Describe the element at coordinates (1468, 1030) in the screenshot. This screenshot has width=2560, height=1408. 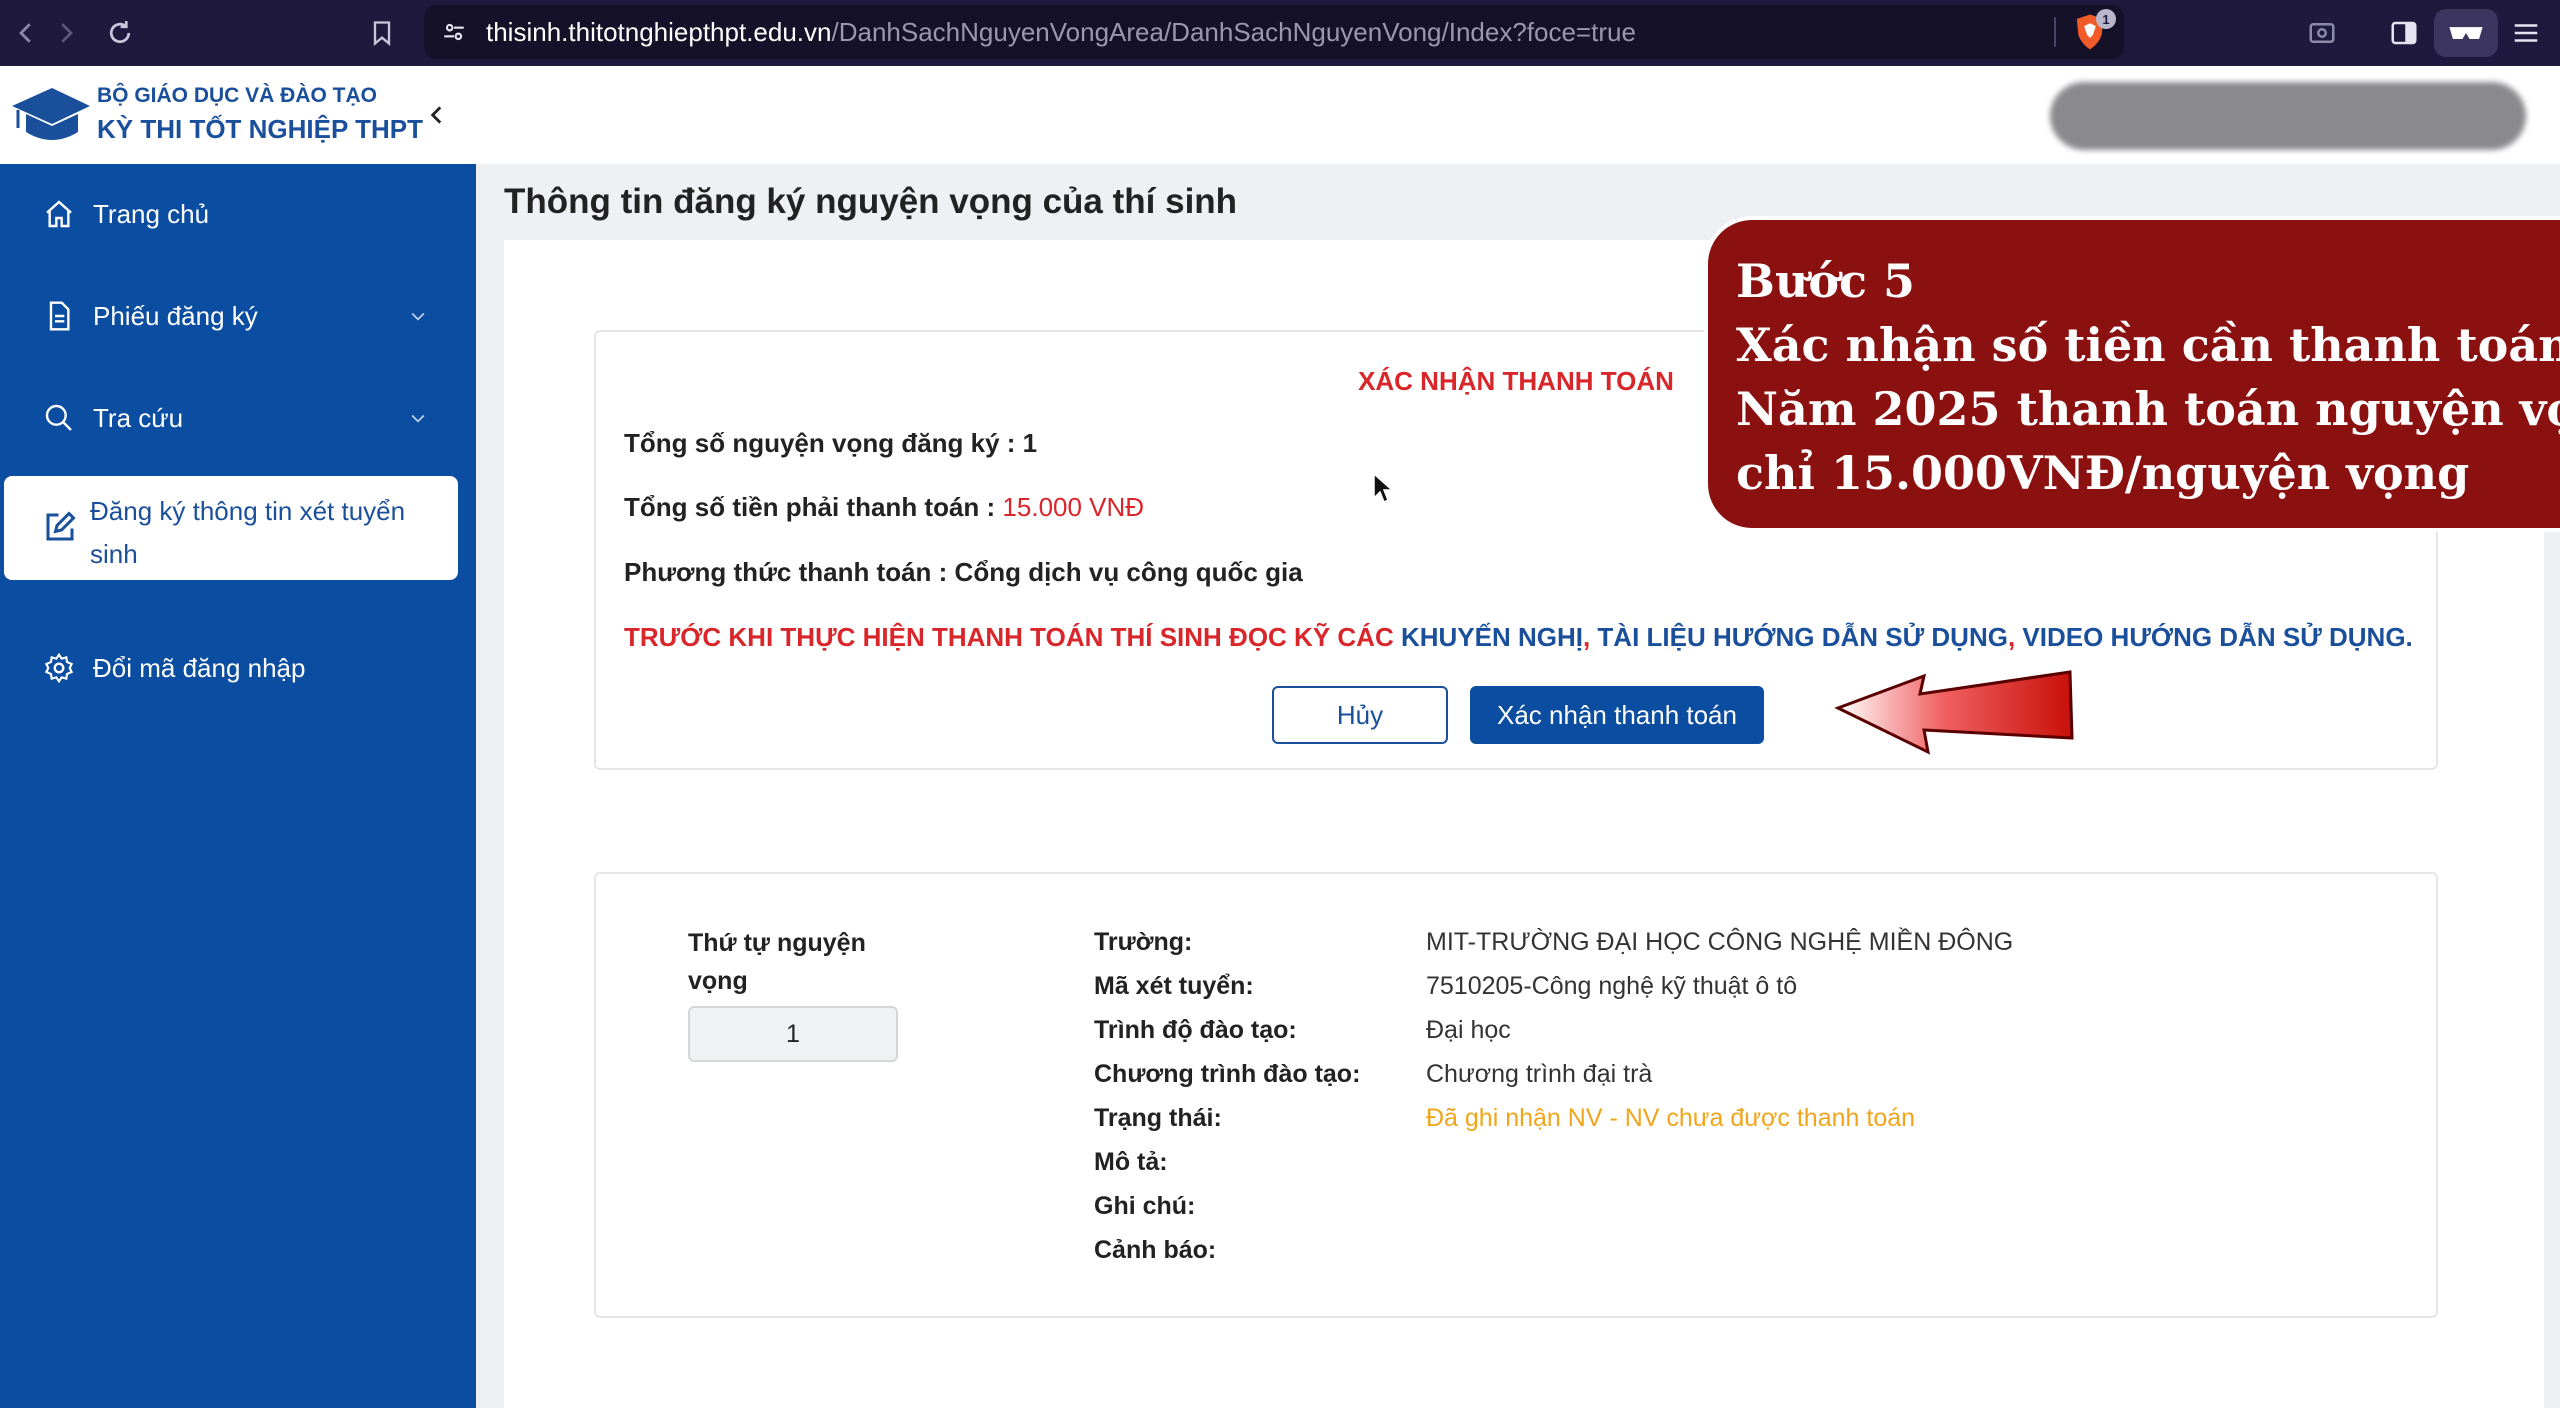
I see `field-value-training-level: Đại học` at that location.